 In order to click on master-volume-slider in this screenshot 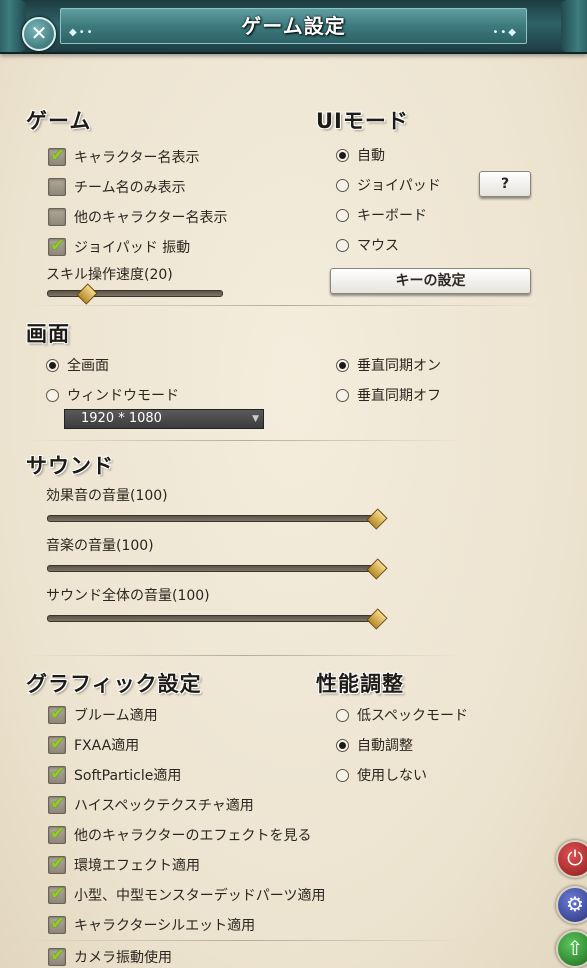, I will do `click(217, 619)`.